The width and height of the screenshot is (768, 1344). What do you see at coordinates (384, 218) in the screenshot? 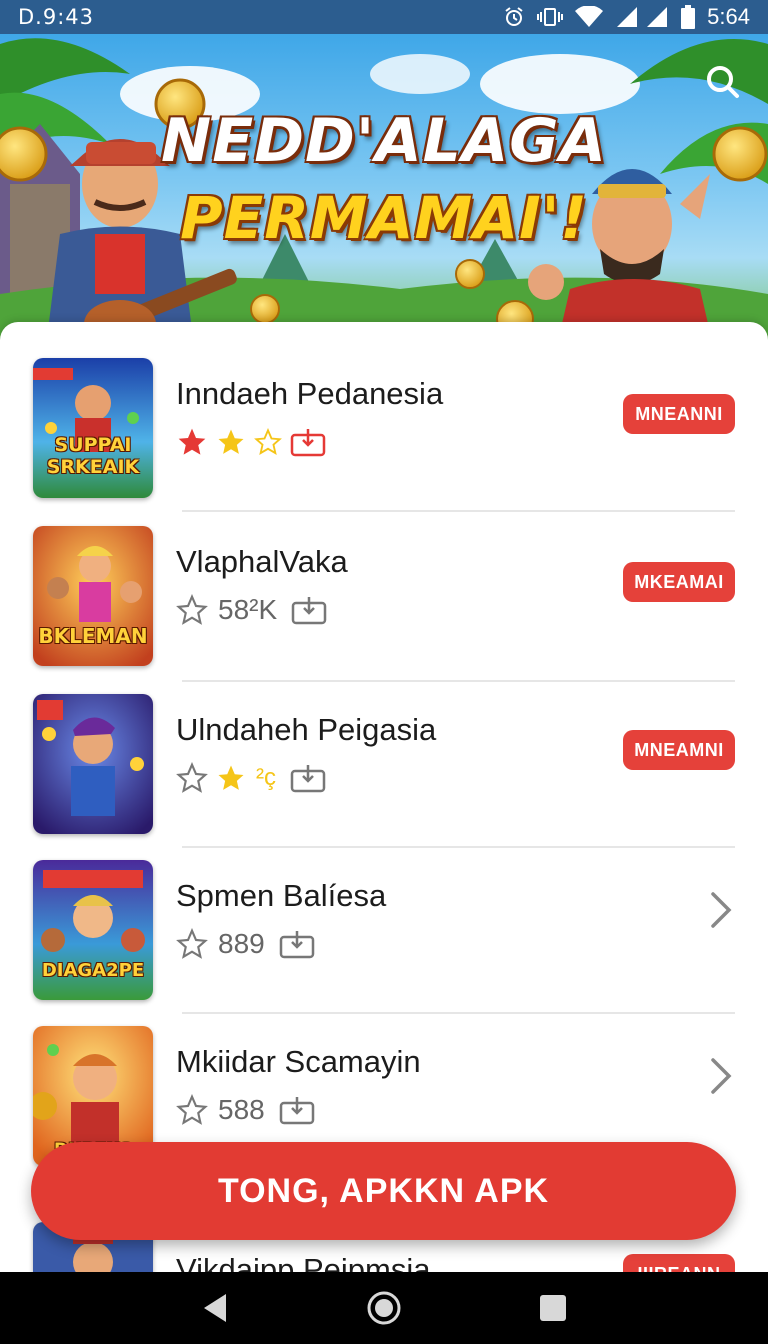
I see `hero-title-line2: PERMAMAI'!` at bounding box center [384, 218].